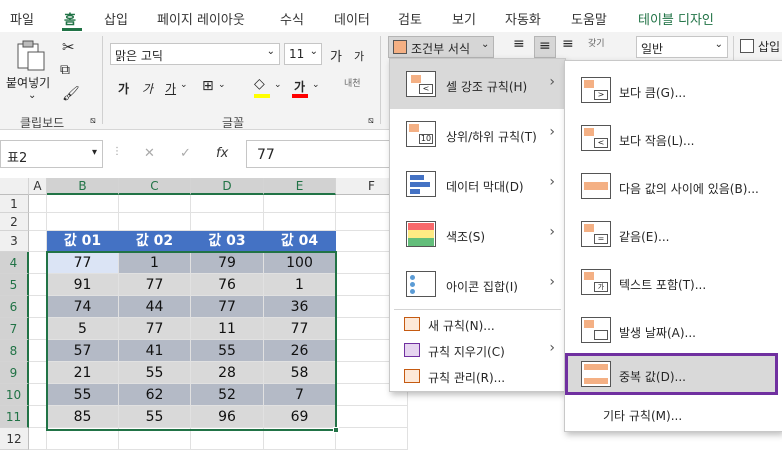 The height and width of the screenshot is (457, 782). I want to click on row-header-8: 8, so click(14, 351).